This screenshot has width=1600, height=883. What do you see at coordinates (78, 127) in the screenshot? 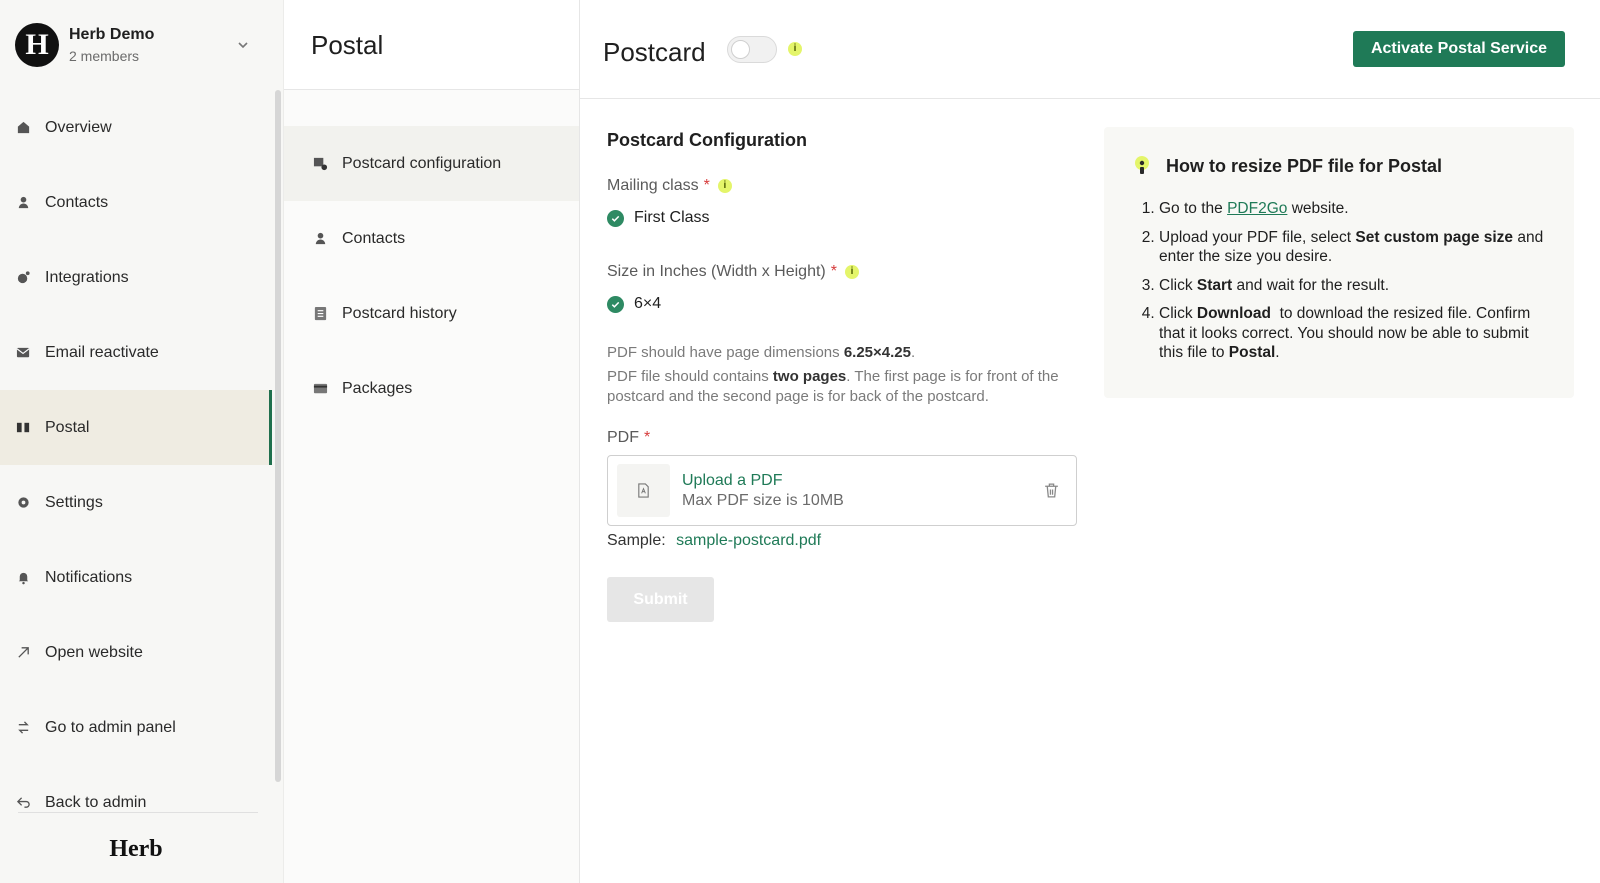
I see `sidebar-item-label: Overview` at bounding box center [78, 127].